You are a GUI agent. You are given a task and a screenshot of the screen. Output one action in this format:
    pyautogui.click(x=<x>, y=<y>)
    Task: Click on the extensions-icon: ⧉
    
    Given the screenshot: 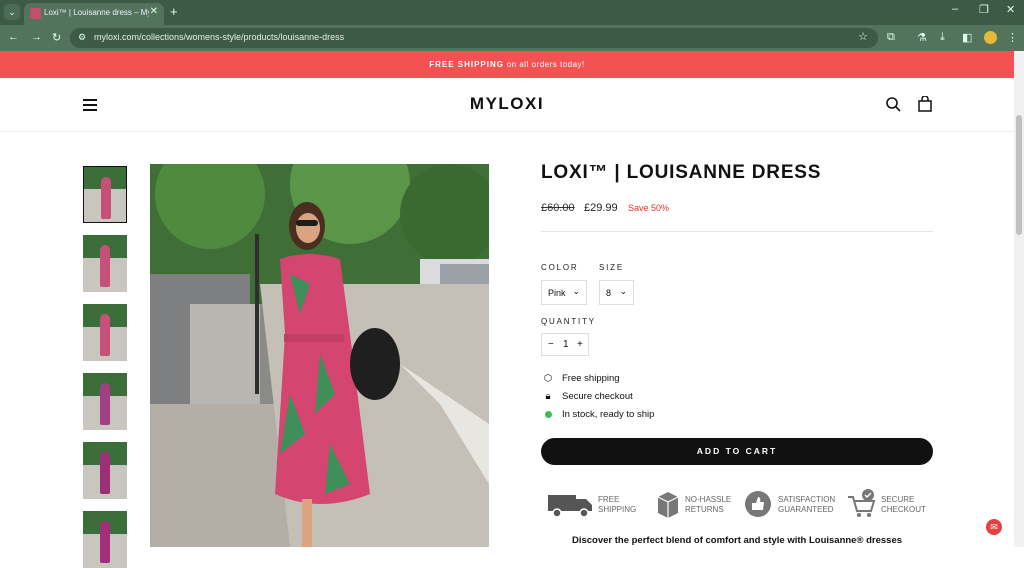 What is the action you would take?
    pyautogui.click(x=891, y=37)
    